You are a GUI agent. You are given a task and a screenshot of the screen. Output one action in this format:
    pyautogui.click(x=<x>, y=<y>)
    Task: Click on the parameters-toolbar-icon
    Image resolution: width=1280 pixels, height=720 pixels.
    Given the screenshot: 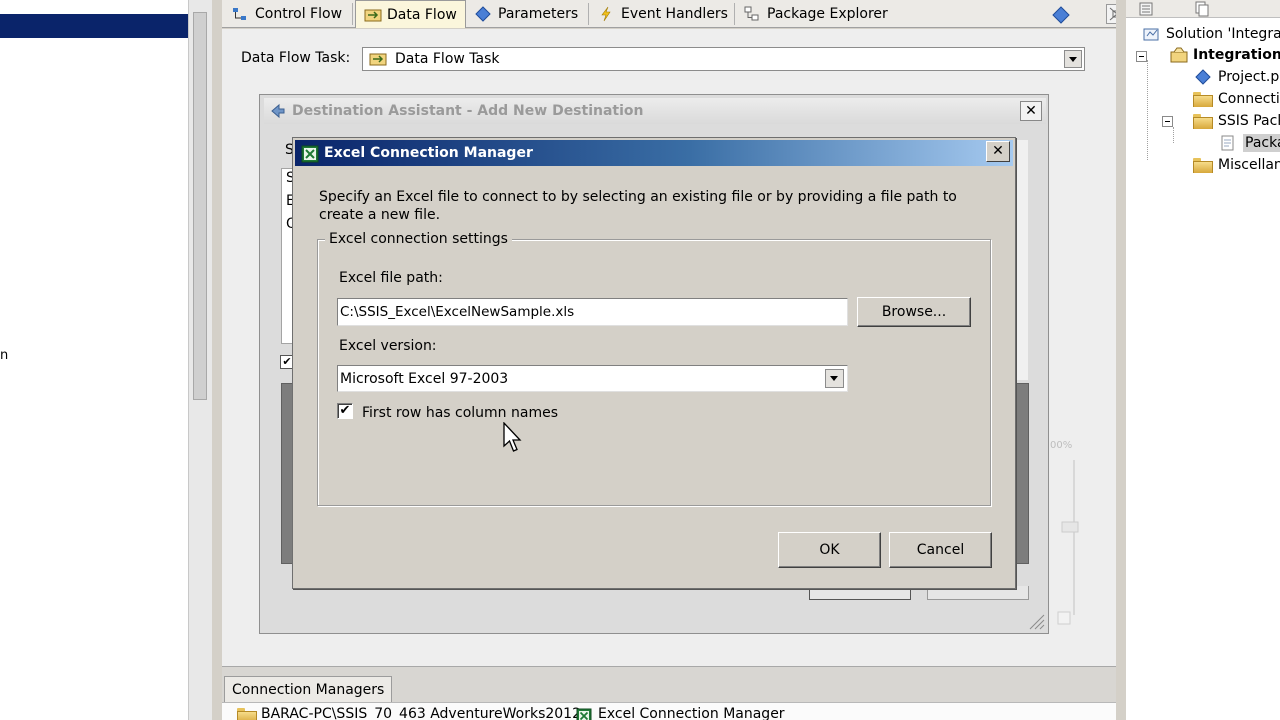 What is the action you would take?
    pyautogui.click(x=1061, y=15)
    